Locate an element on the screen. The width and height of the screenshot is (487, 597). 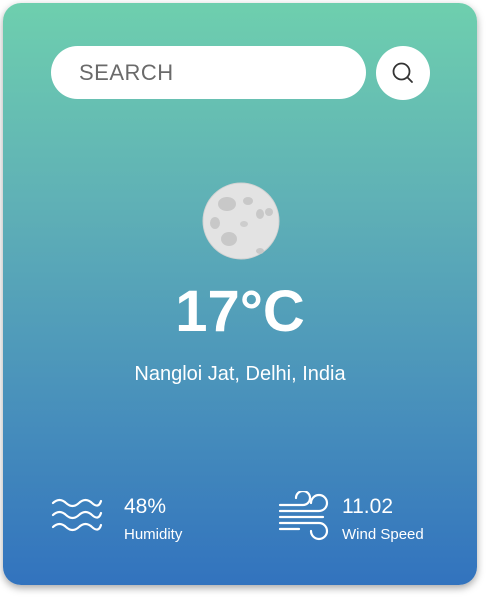
search-button is located at coordinates (403, 73).